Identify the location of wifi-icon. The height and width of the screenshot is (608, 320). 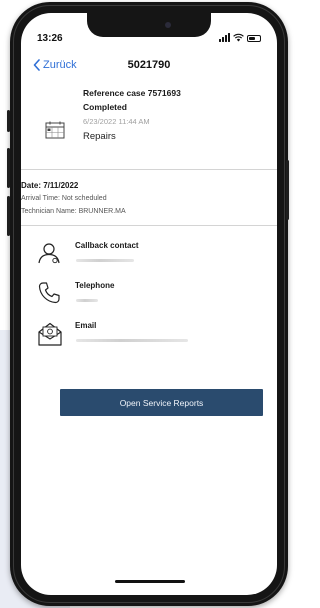
(238, 37).